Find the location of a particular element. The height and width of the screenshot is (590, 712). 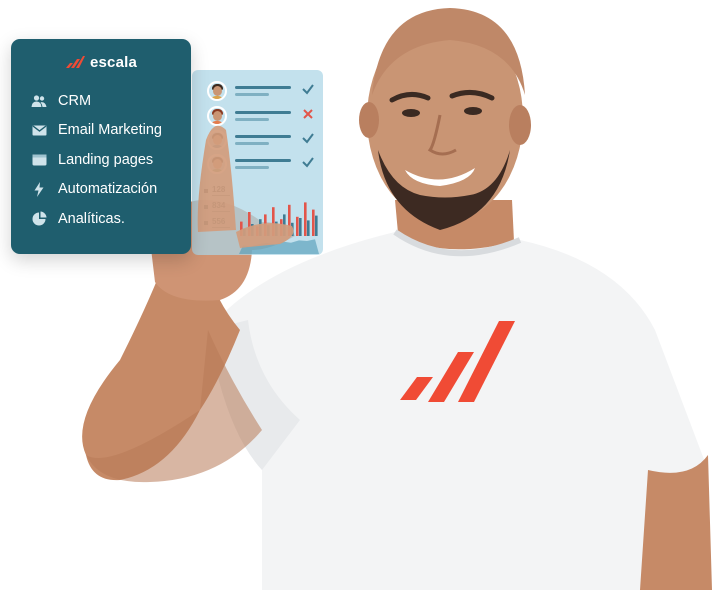

chart-area is located at coordinates (279, 246).